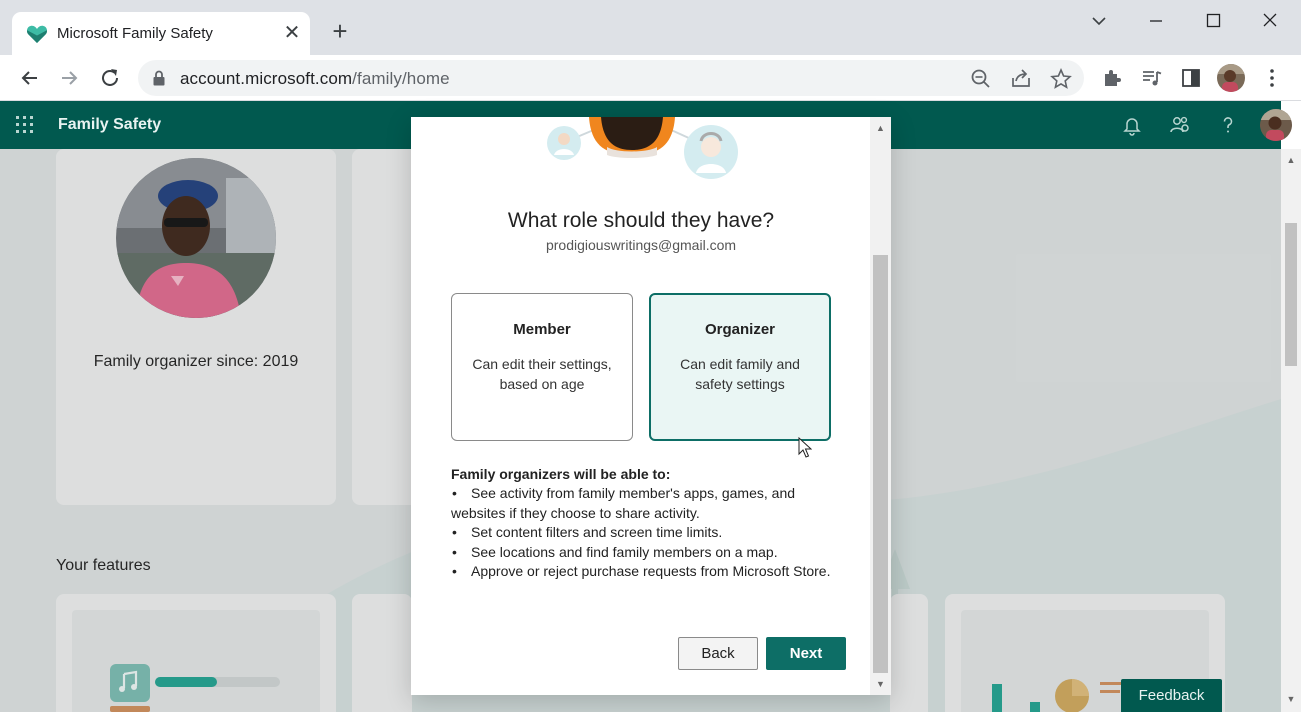 The height and width of the screenshot is (712, 1301). I want to click on family-safety-heart-icon, so click(37, 34).